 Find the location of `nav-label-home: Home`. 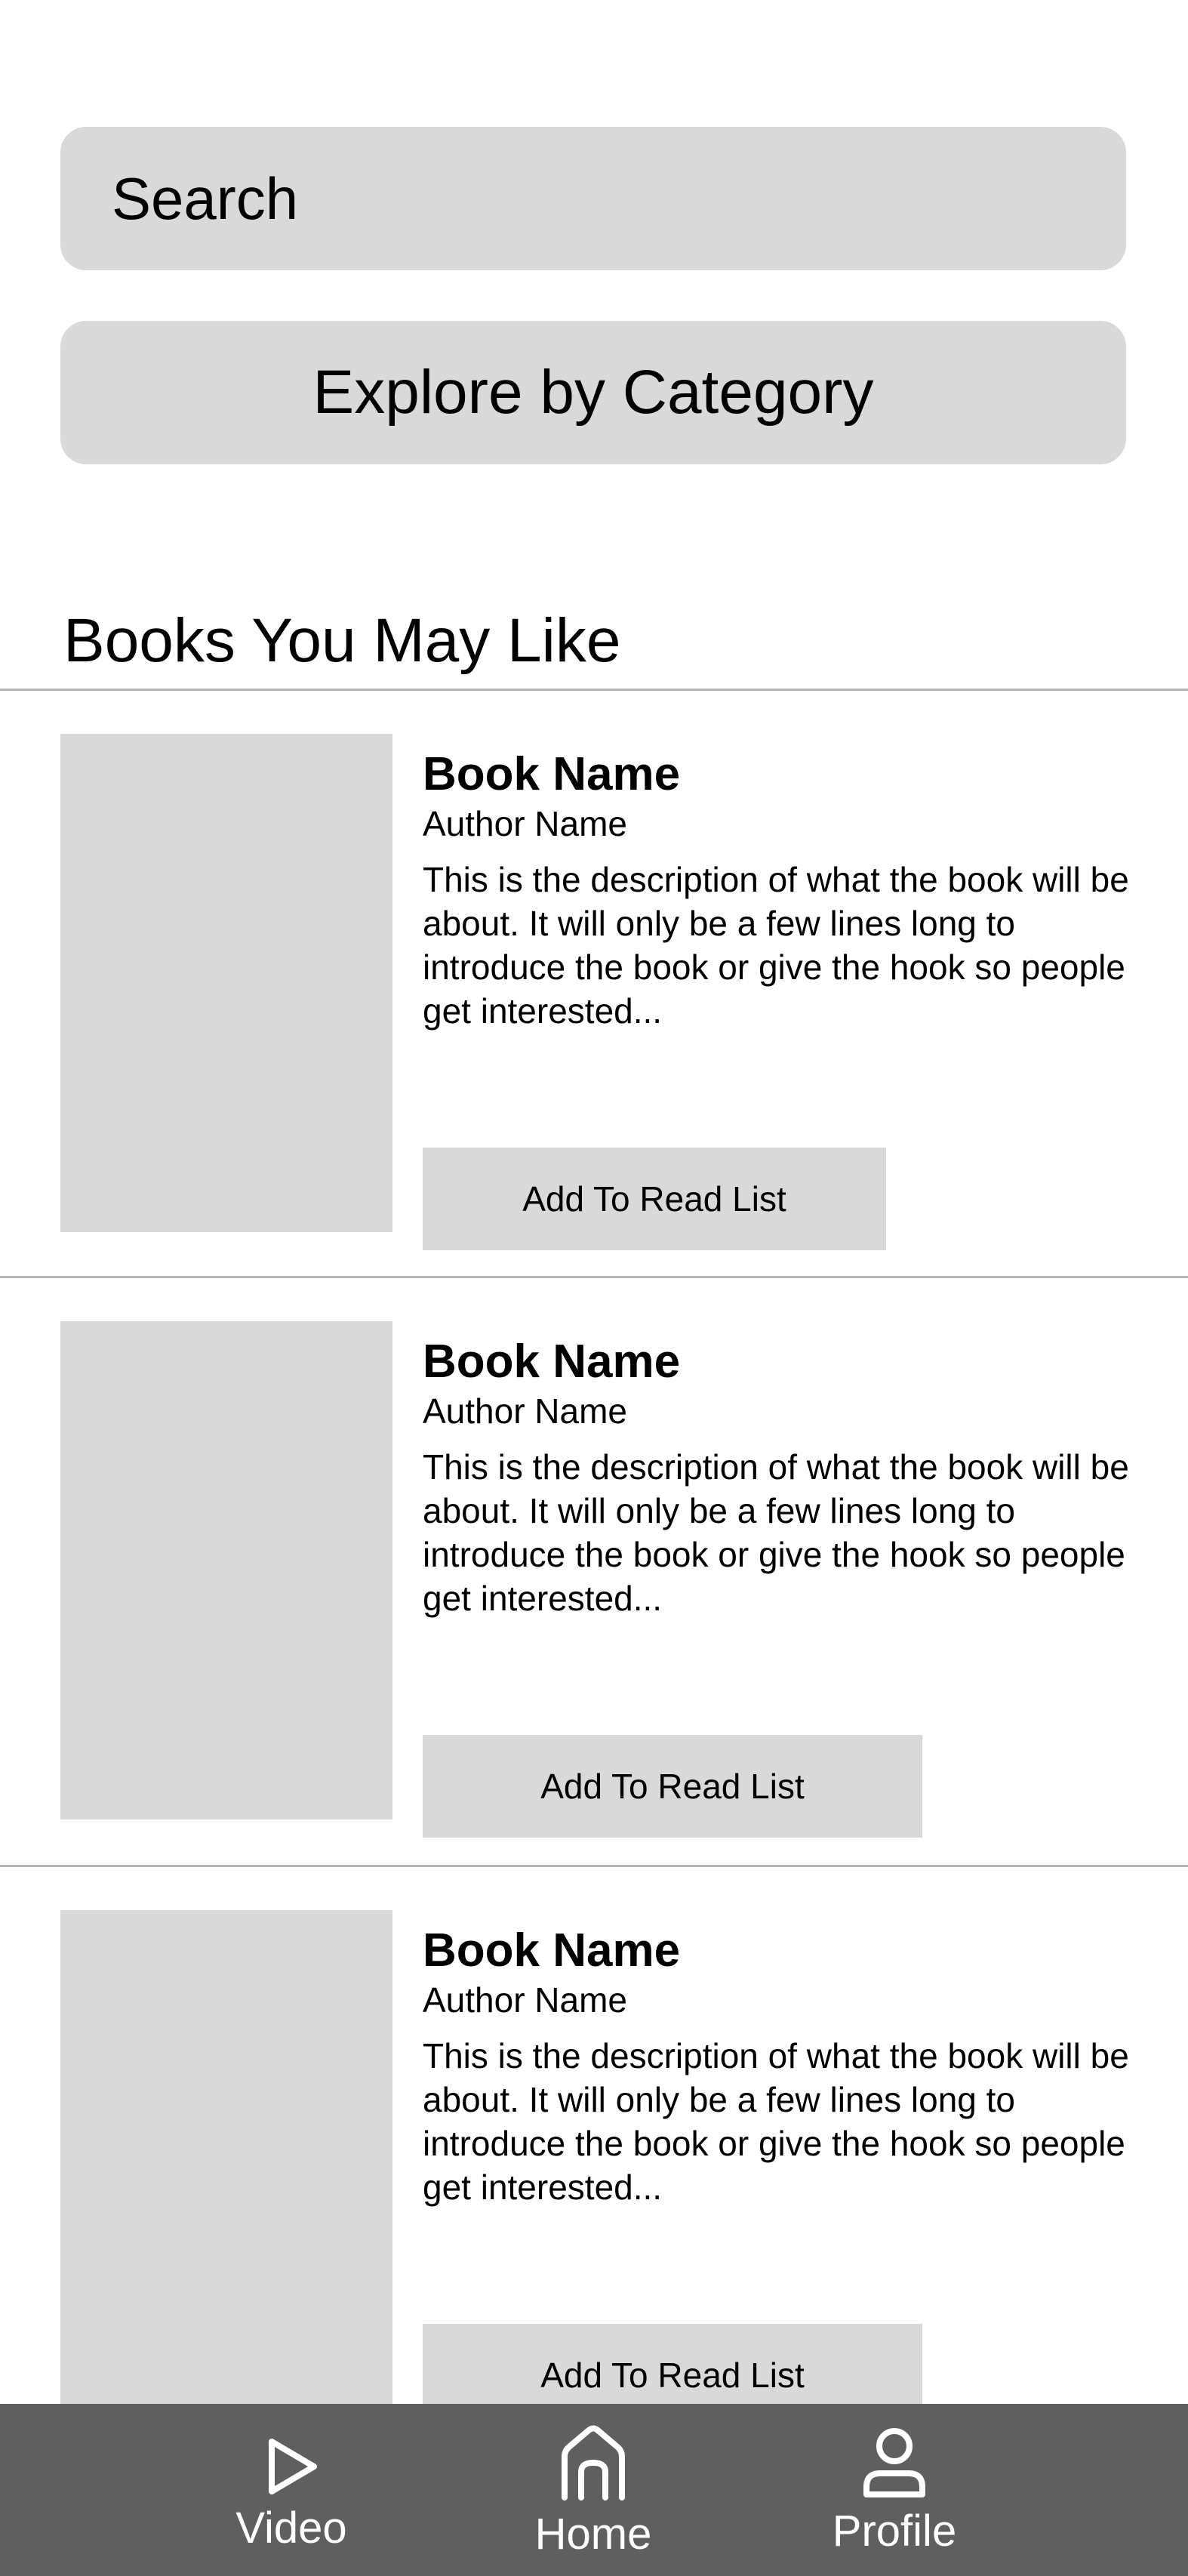

nav-label-home: Home is located at coordinates (593, 2534).